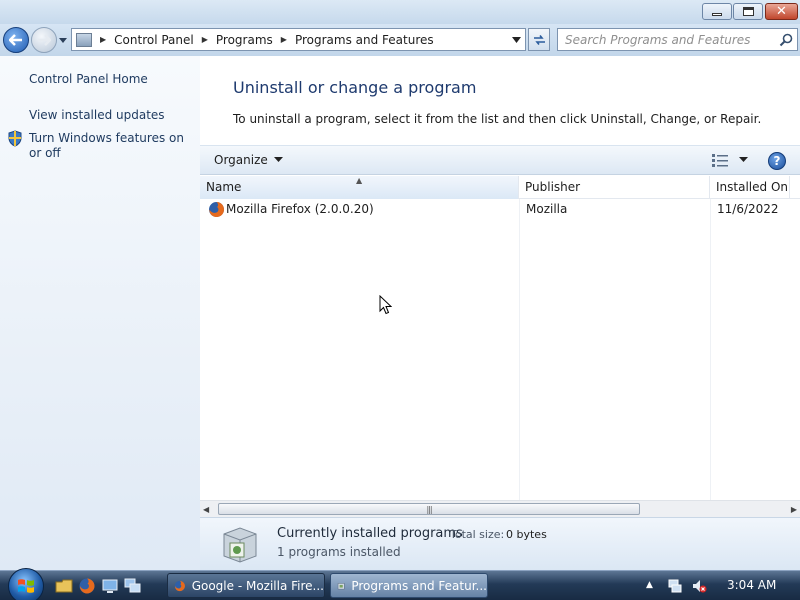 Image resolution: width=800 pixels, height=600 pixels. Describe the element at coordinates (109, 79) in the screenshot. I see `control-panel-home-link: Control Panel Home` at that location.